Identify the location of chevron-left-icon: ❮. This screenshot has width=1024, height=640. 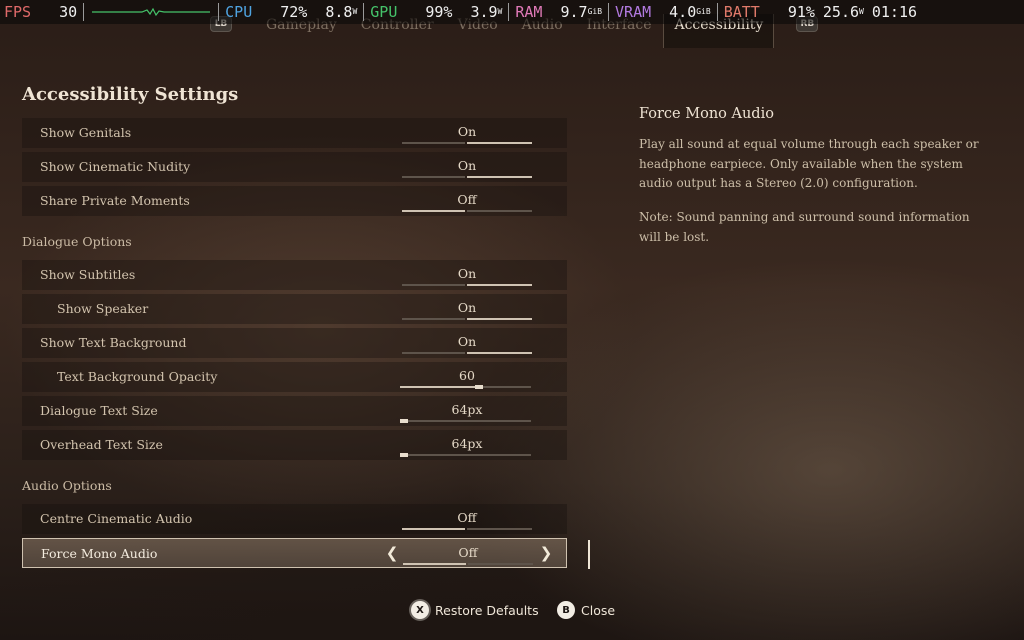
(392, 553).